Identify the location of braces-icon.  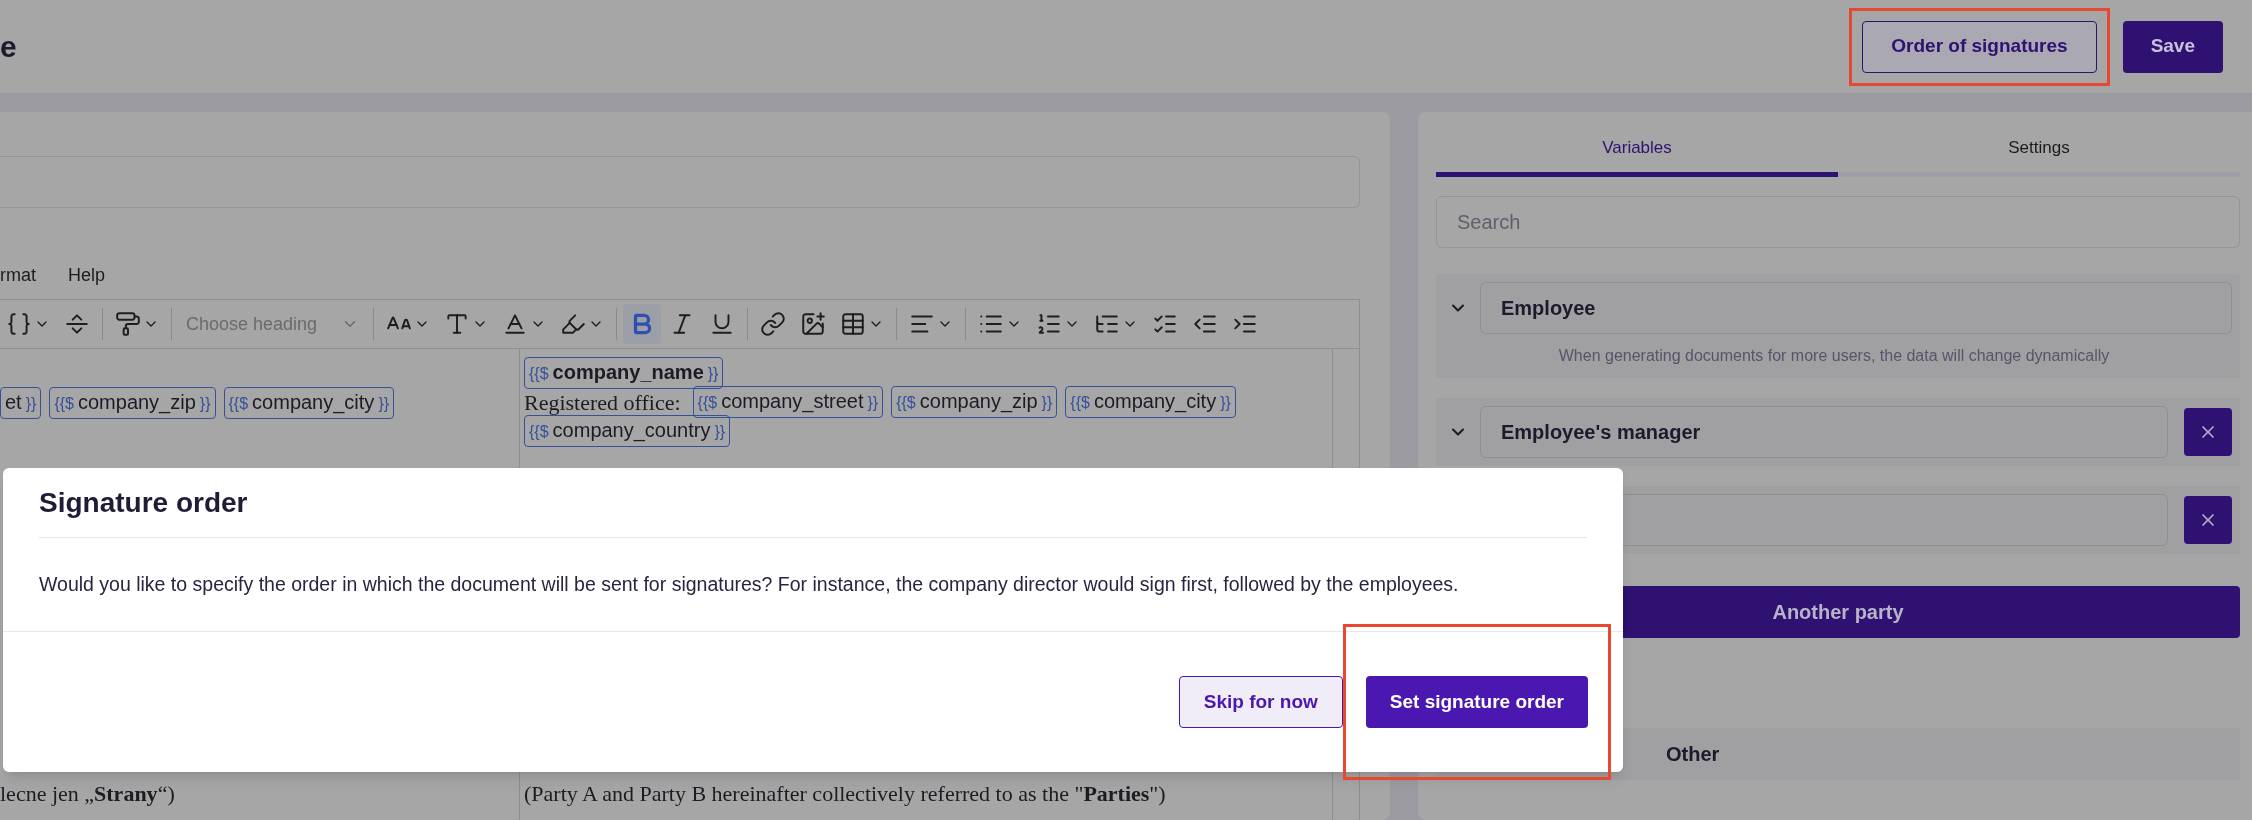
(19, 324).